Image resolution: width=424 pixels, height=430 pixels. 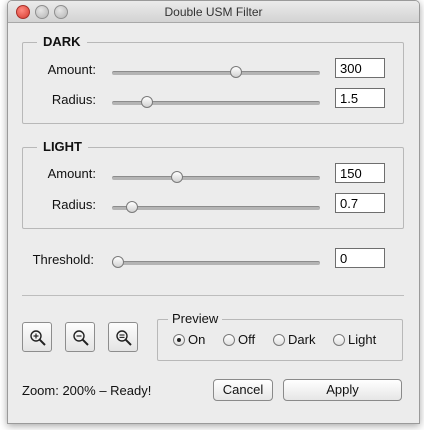 What do you see at coordinates (213, 295) in the screenshot?
I see `divider` at bounding box center [213, 295].